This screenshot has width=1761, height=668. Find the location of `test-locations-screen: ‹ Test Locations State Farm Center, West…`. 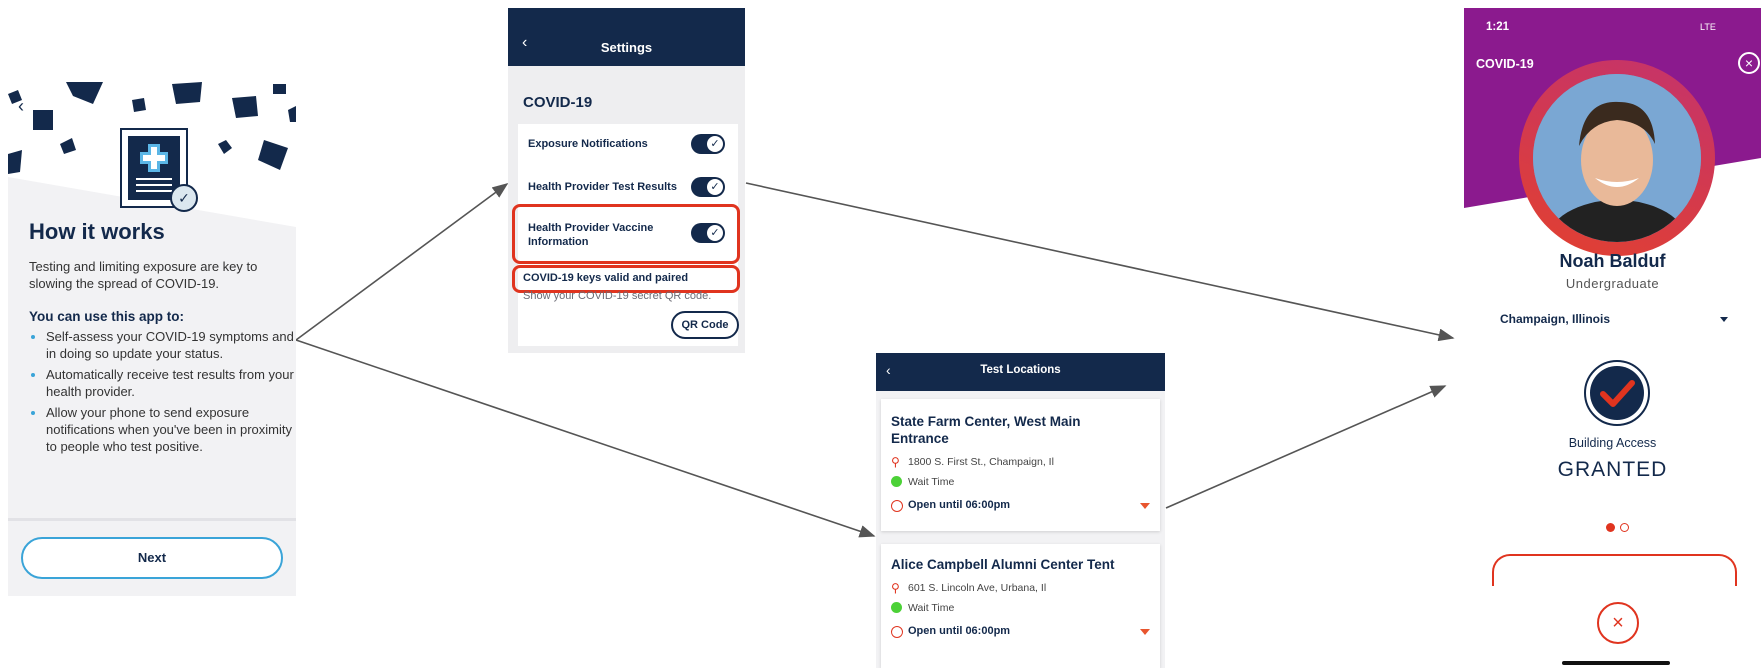

test-locations-screen: ‹ Test Locations State Farm Center, West… is located at coordinates (1020, 510).